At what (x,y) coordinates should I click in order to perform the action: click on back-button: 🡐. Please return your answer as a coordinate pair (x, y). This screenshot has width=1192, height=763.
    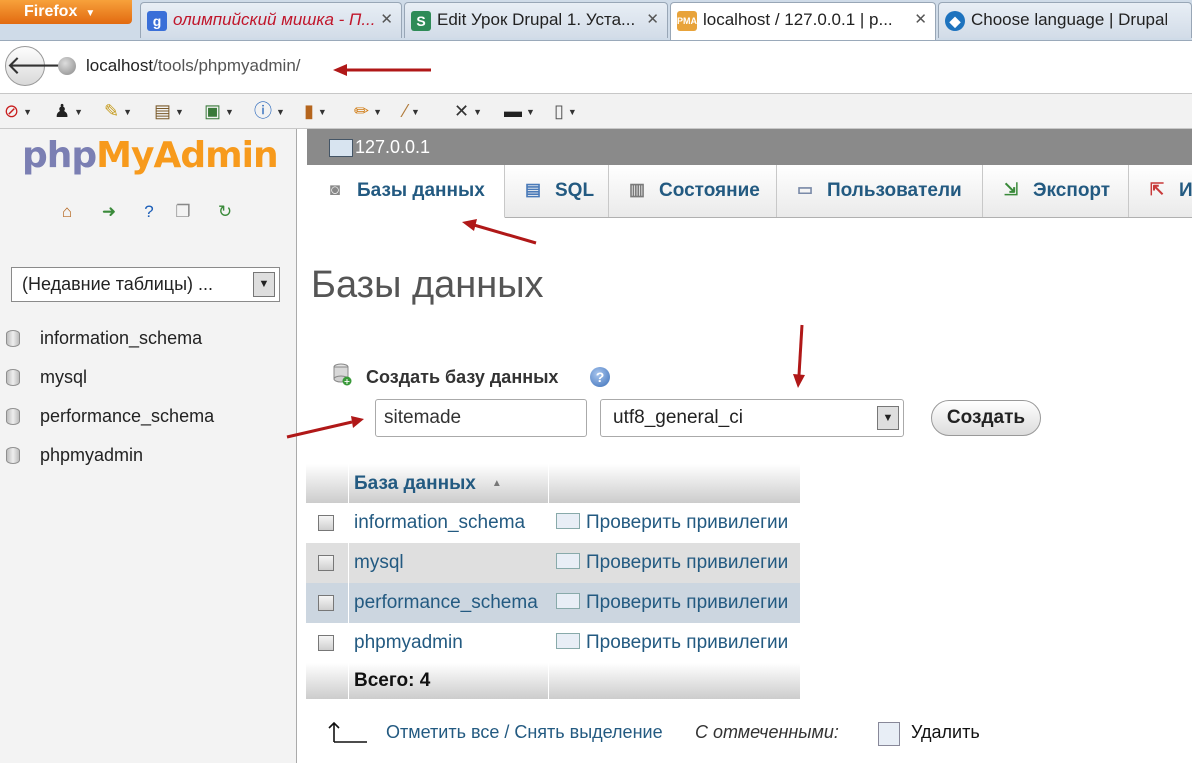
    Looking at the image, I should click on (40, 66).